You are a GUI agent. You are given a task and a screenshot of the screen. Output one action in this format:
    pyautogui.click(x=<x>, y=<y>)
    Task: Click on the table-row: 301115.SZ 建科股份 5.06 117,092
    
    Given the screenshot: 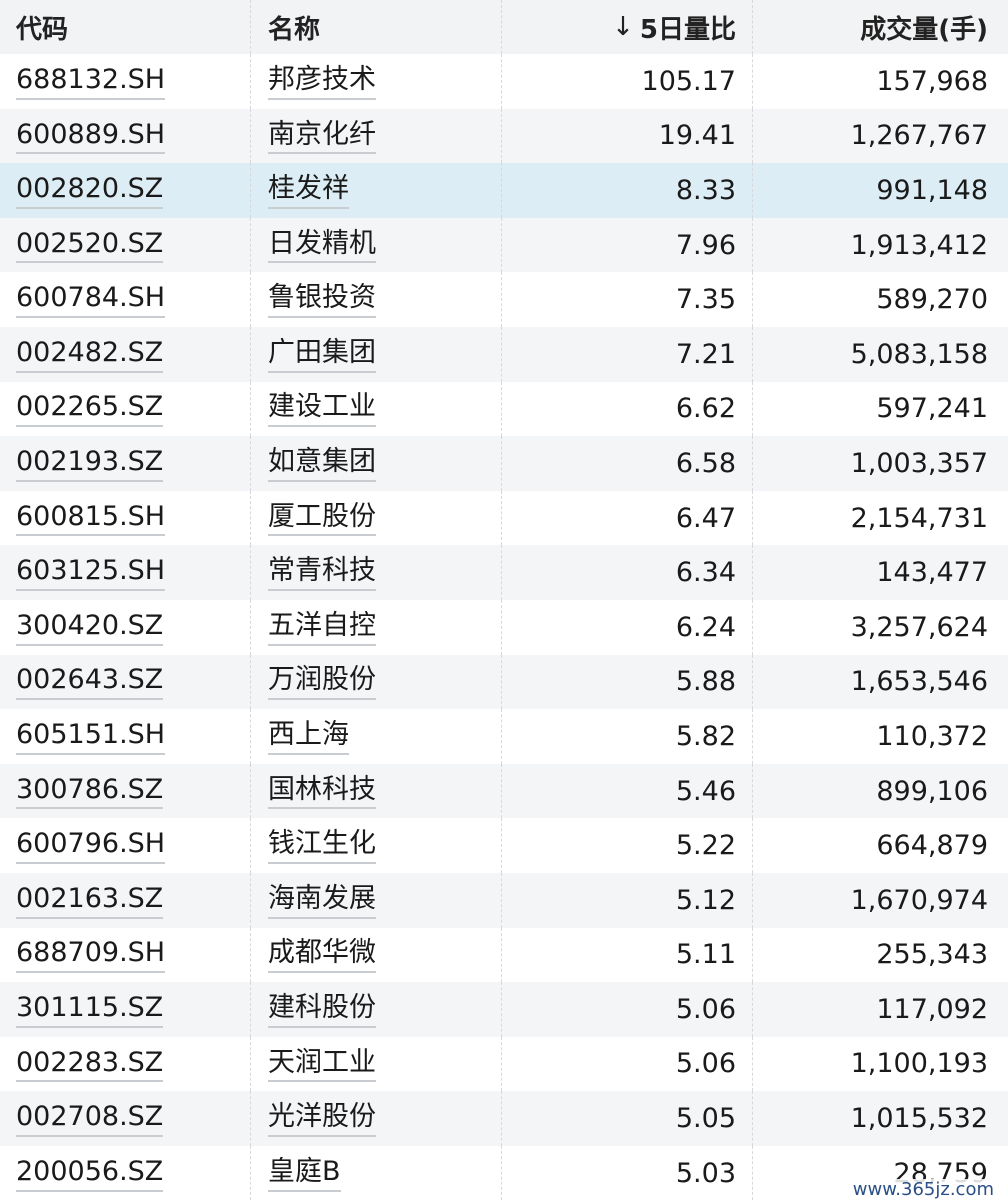 What is the action you would take?
    pyautogui.click(x=504, y=1009)
    